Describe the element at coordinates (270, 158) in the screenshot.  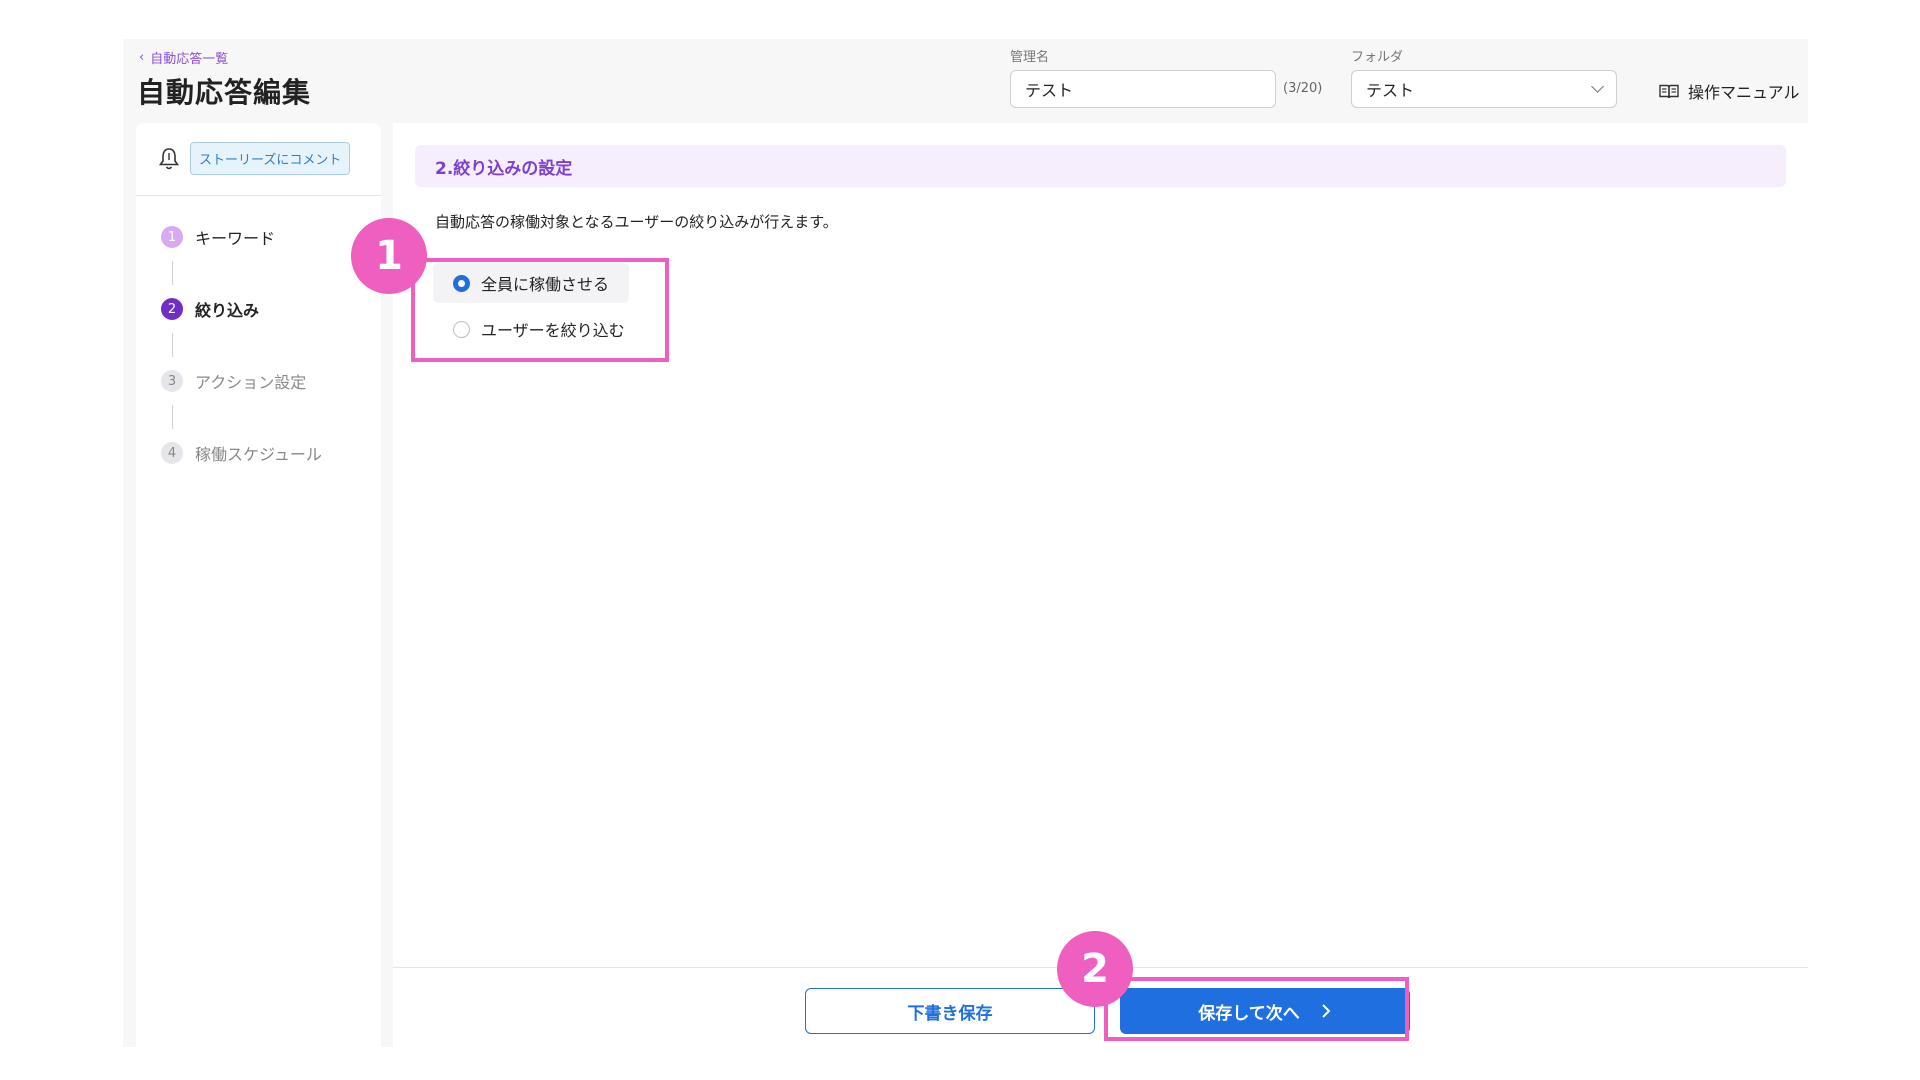
I see `trigger-badge: ストーリーズにコメント` at that location.